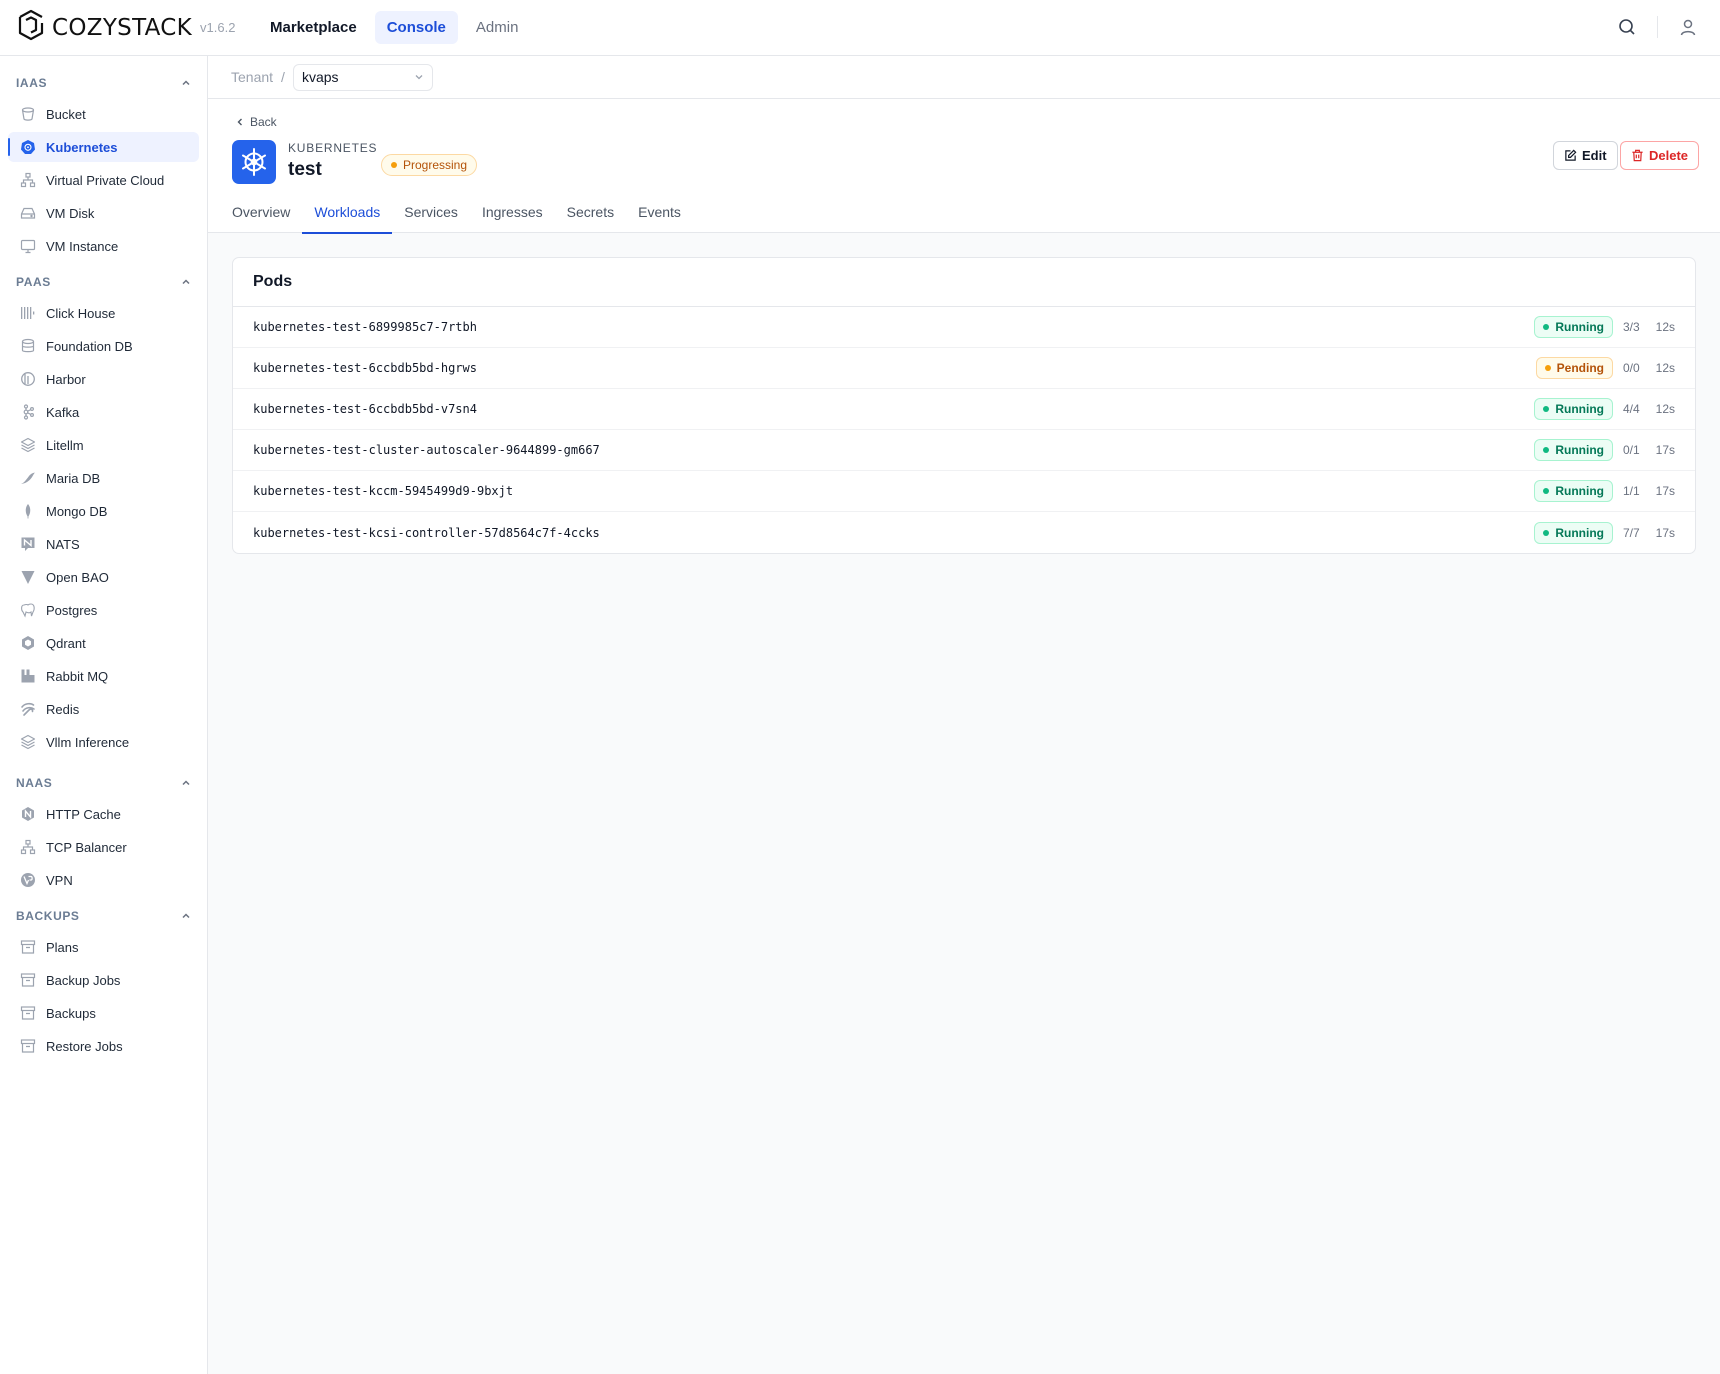 The image size is (1720, 1374). I want to click on sidebar-item-mongo-db: Mongo DB, so click(103, 511).